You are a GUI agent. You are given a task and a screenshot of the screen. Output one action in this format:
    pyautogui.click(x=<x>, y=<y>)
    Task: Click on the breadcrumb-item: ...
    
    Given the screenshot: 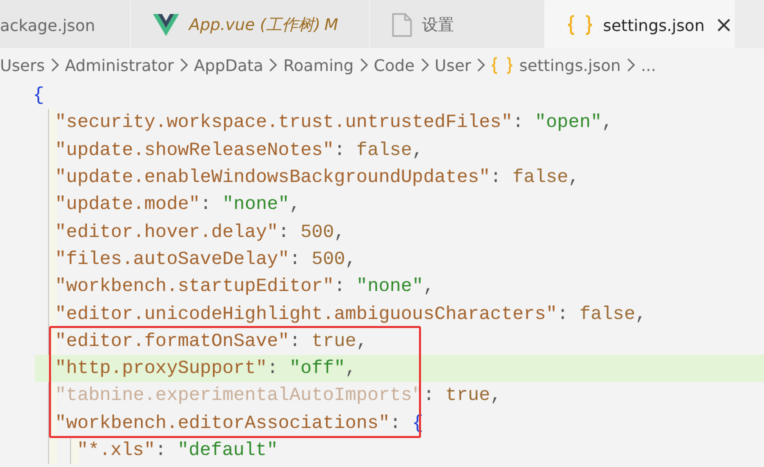 What is the action you would take?
    pyautogui.click(x=648, y=65)
    